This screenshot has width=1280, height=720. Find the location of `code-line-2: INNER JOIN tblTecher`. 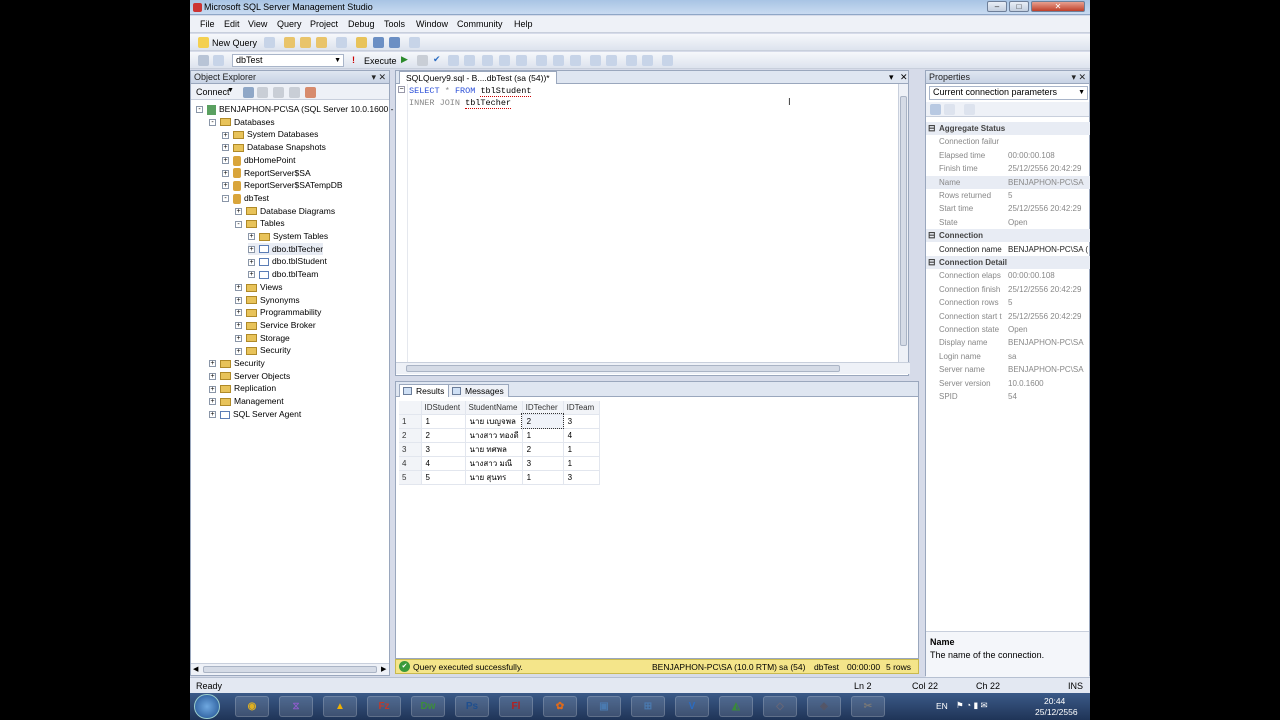

code-line-2: INNER JOIN tblTecher is located at coordinates (460, 103).